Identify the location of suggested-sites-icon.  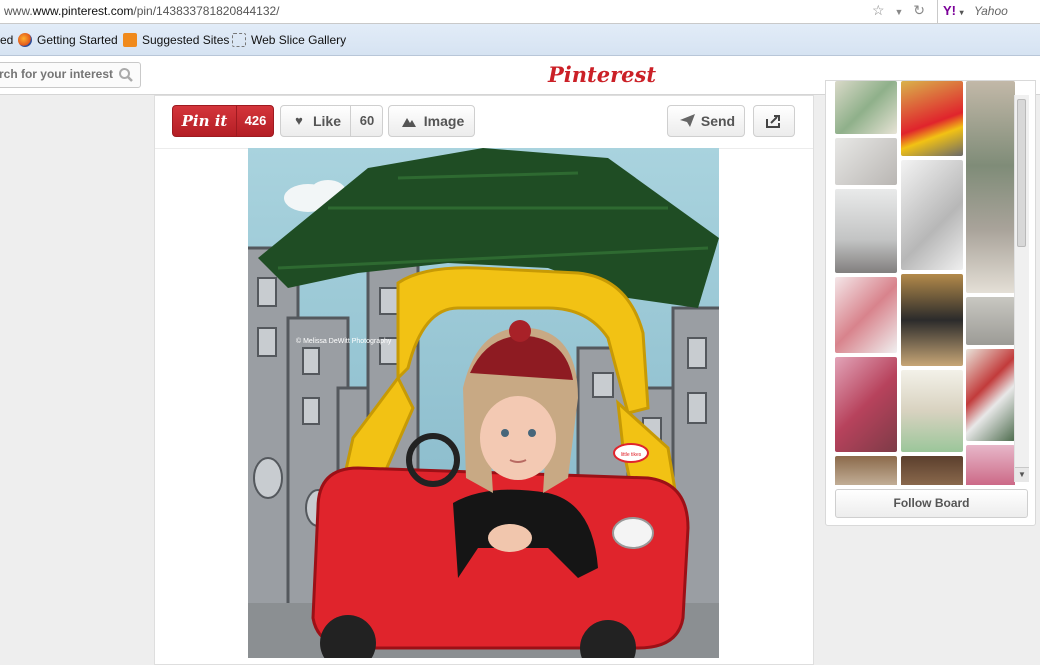
(130, 40).